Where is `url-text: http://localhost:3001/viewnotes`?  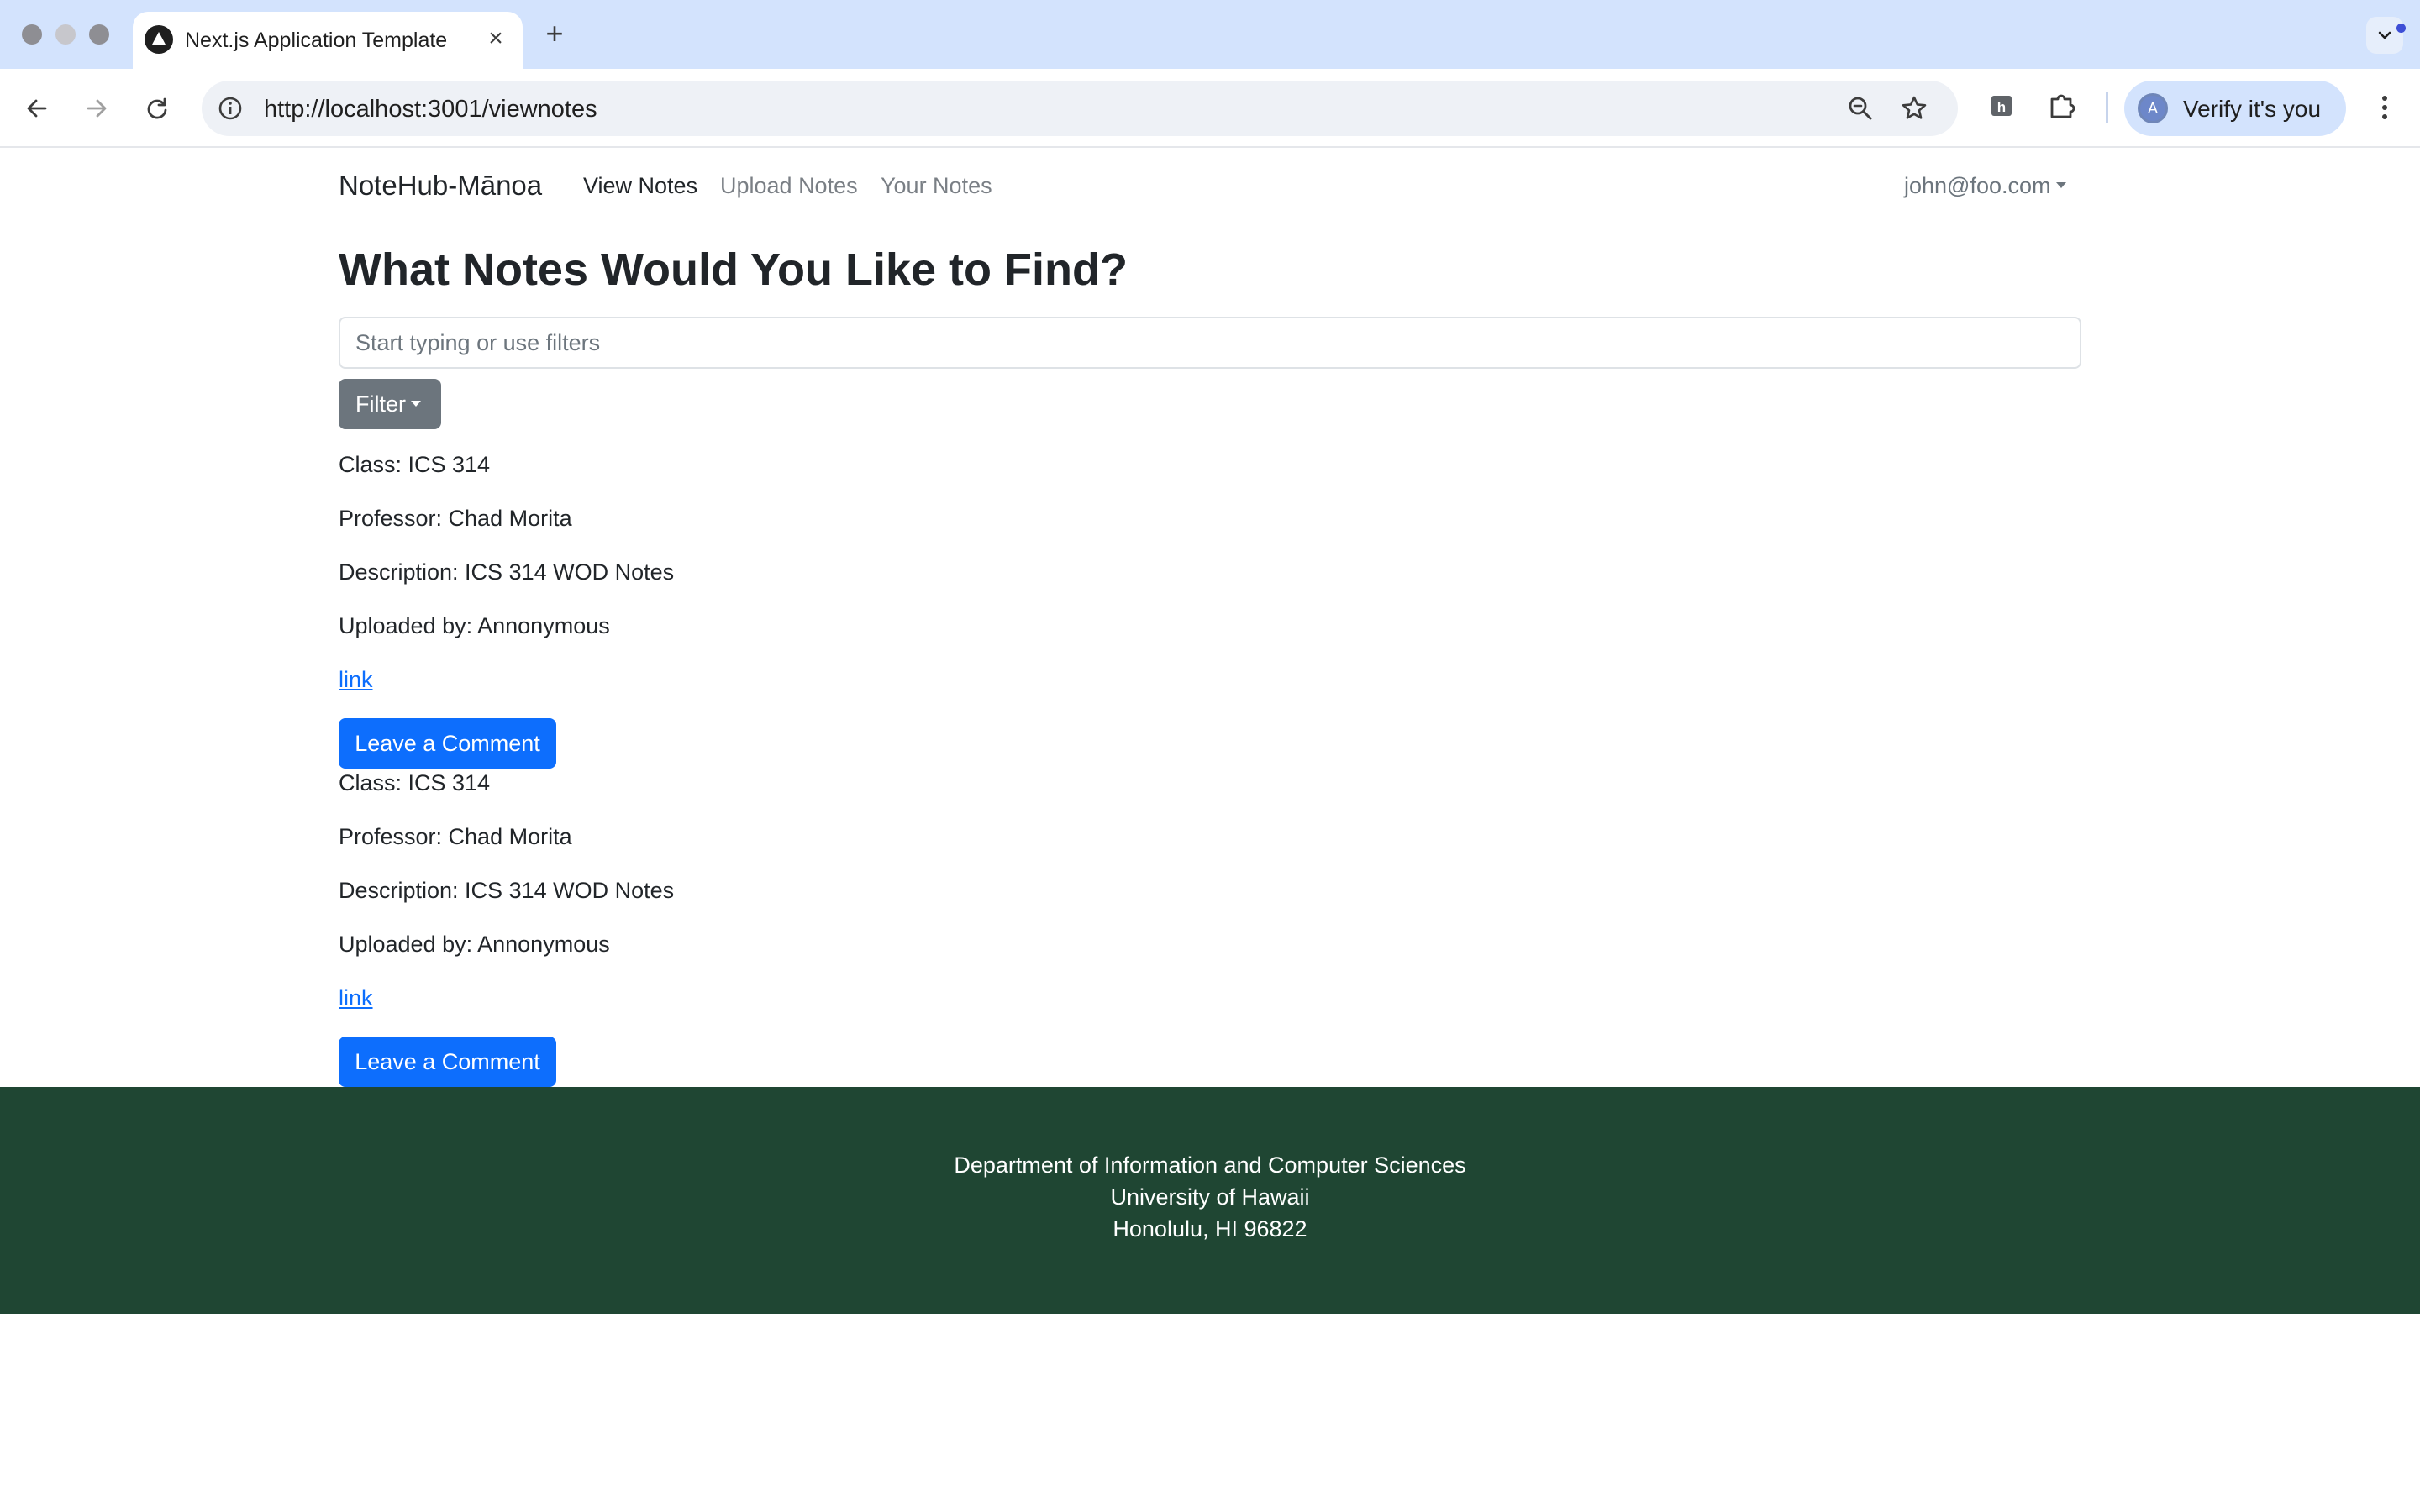
url-text: http://localhost:3001/viewnotes is located at coordinates (431, 109).